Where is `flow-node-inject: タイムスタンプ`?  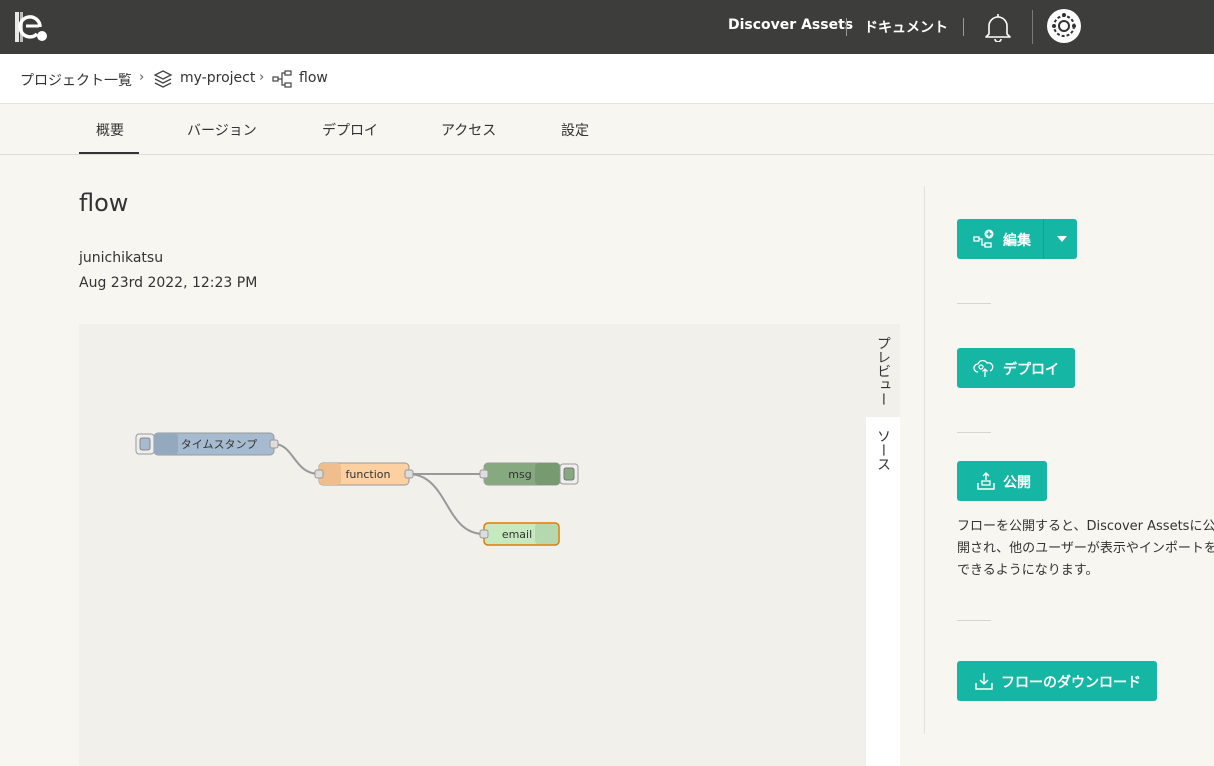 flow-node-inject: タイムスタンプ is located at coordinates (207, 444).